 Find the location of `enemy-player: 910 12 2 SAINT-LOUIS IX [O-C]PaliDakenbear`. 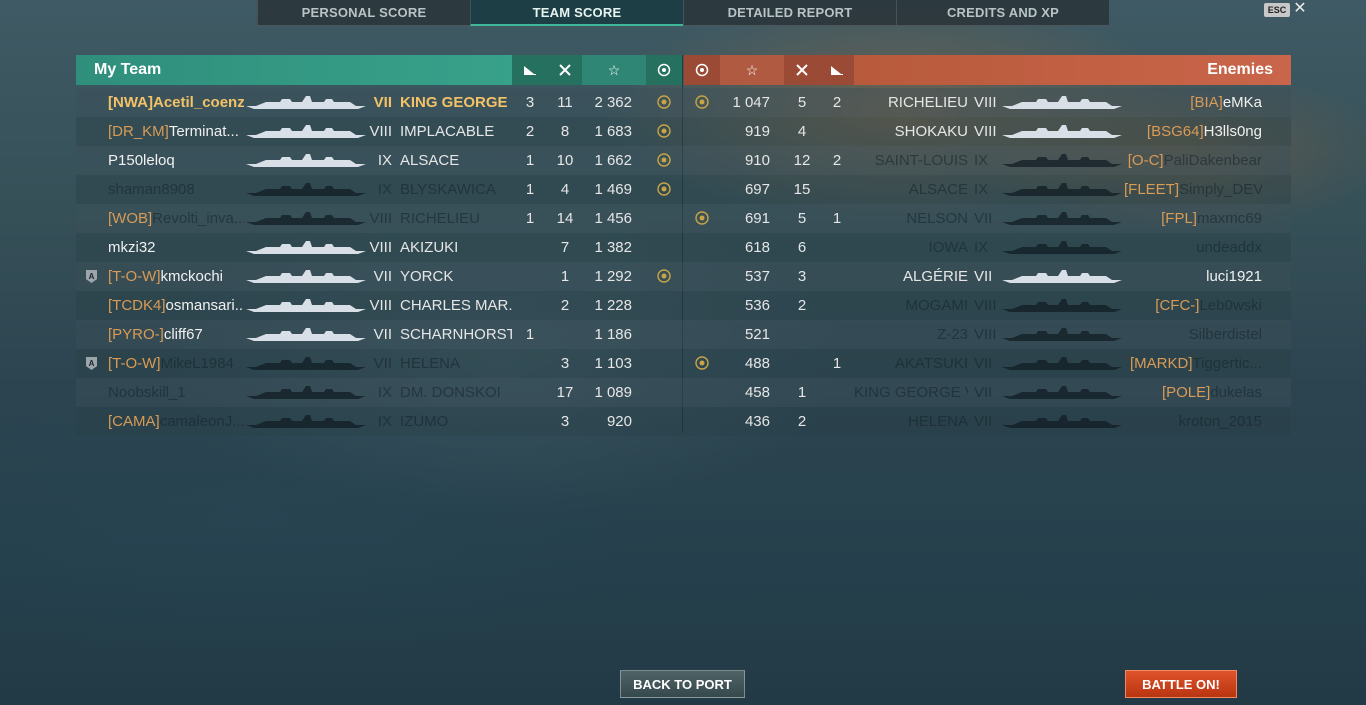

enemy-player: 910 12 2 SAINT-LOUIS IX [O-C]PaliDakenbear is located at coordinates (987, 160).